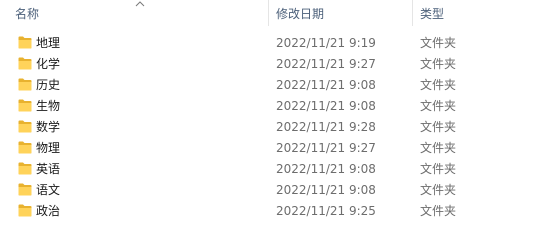 The image size is (535, 247). Describe the element at coordinates (300, 14) in the screenshot. I see `column-header-date-label: 修改日期` at that location.